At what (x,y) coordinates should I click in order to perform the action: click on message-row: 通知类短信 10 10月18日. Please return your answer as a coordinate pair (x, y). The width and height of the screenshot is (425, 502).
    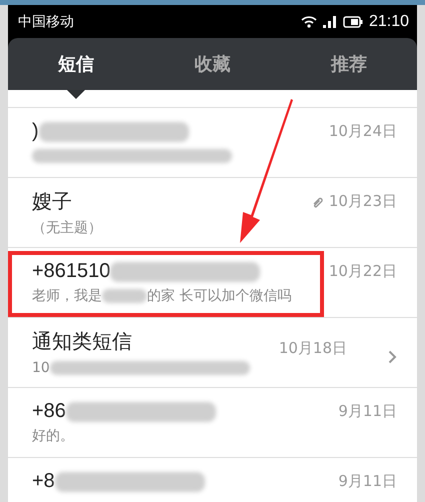
    Looking at the image, I should click on (212, 353).